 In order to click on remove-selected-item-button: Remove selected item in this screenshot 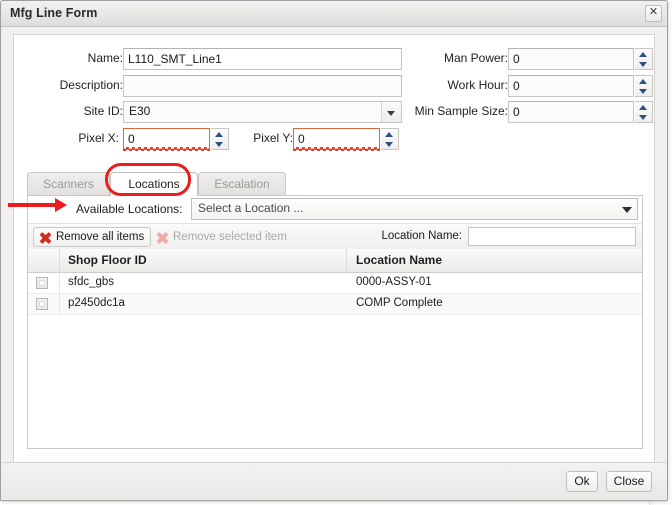, I will do `click(222, 237)`.